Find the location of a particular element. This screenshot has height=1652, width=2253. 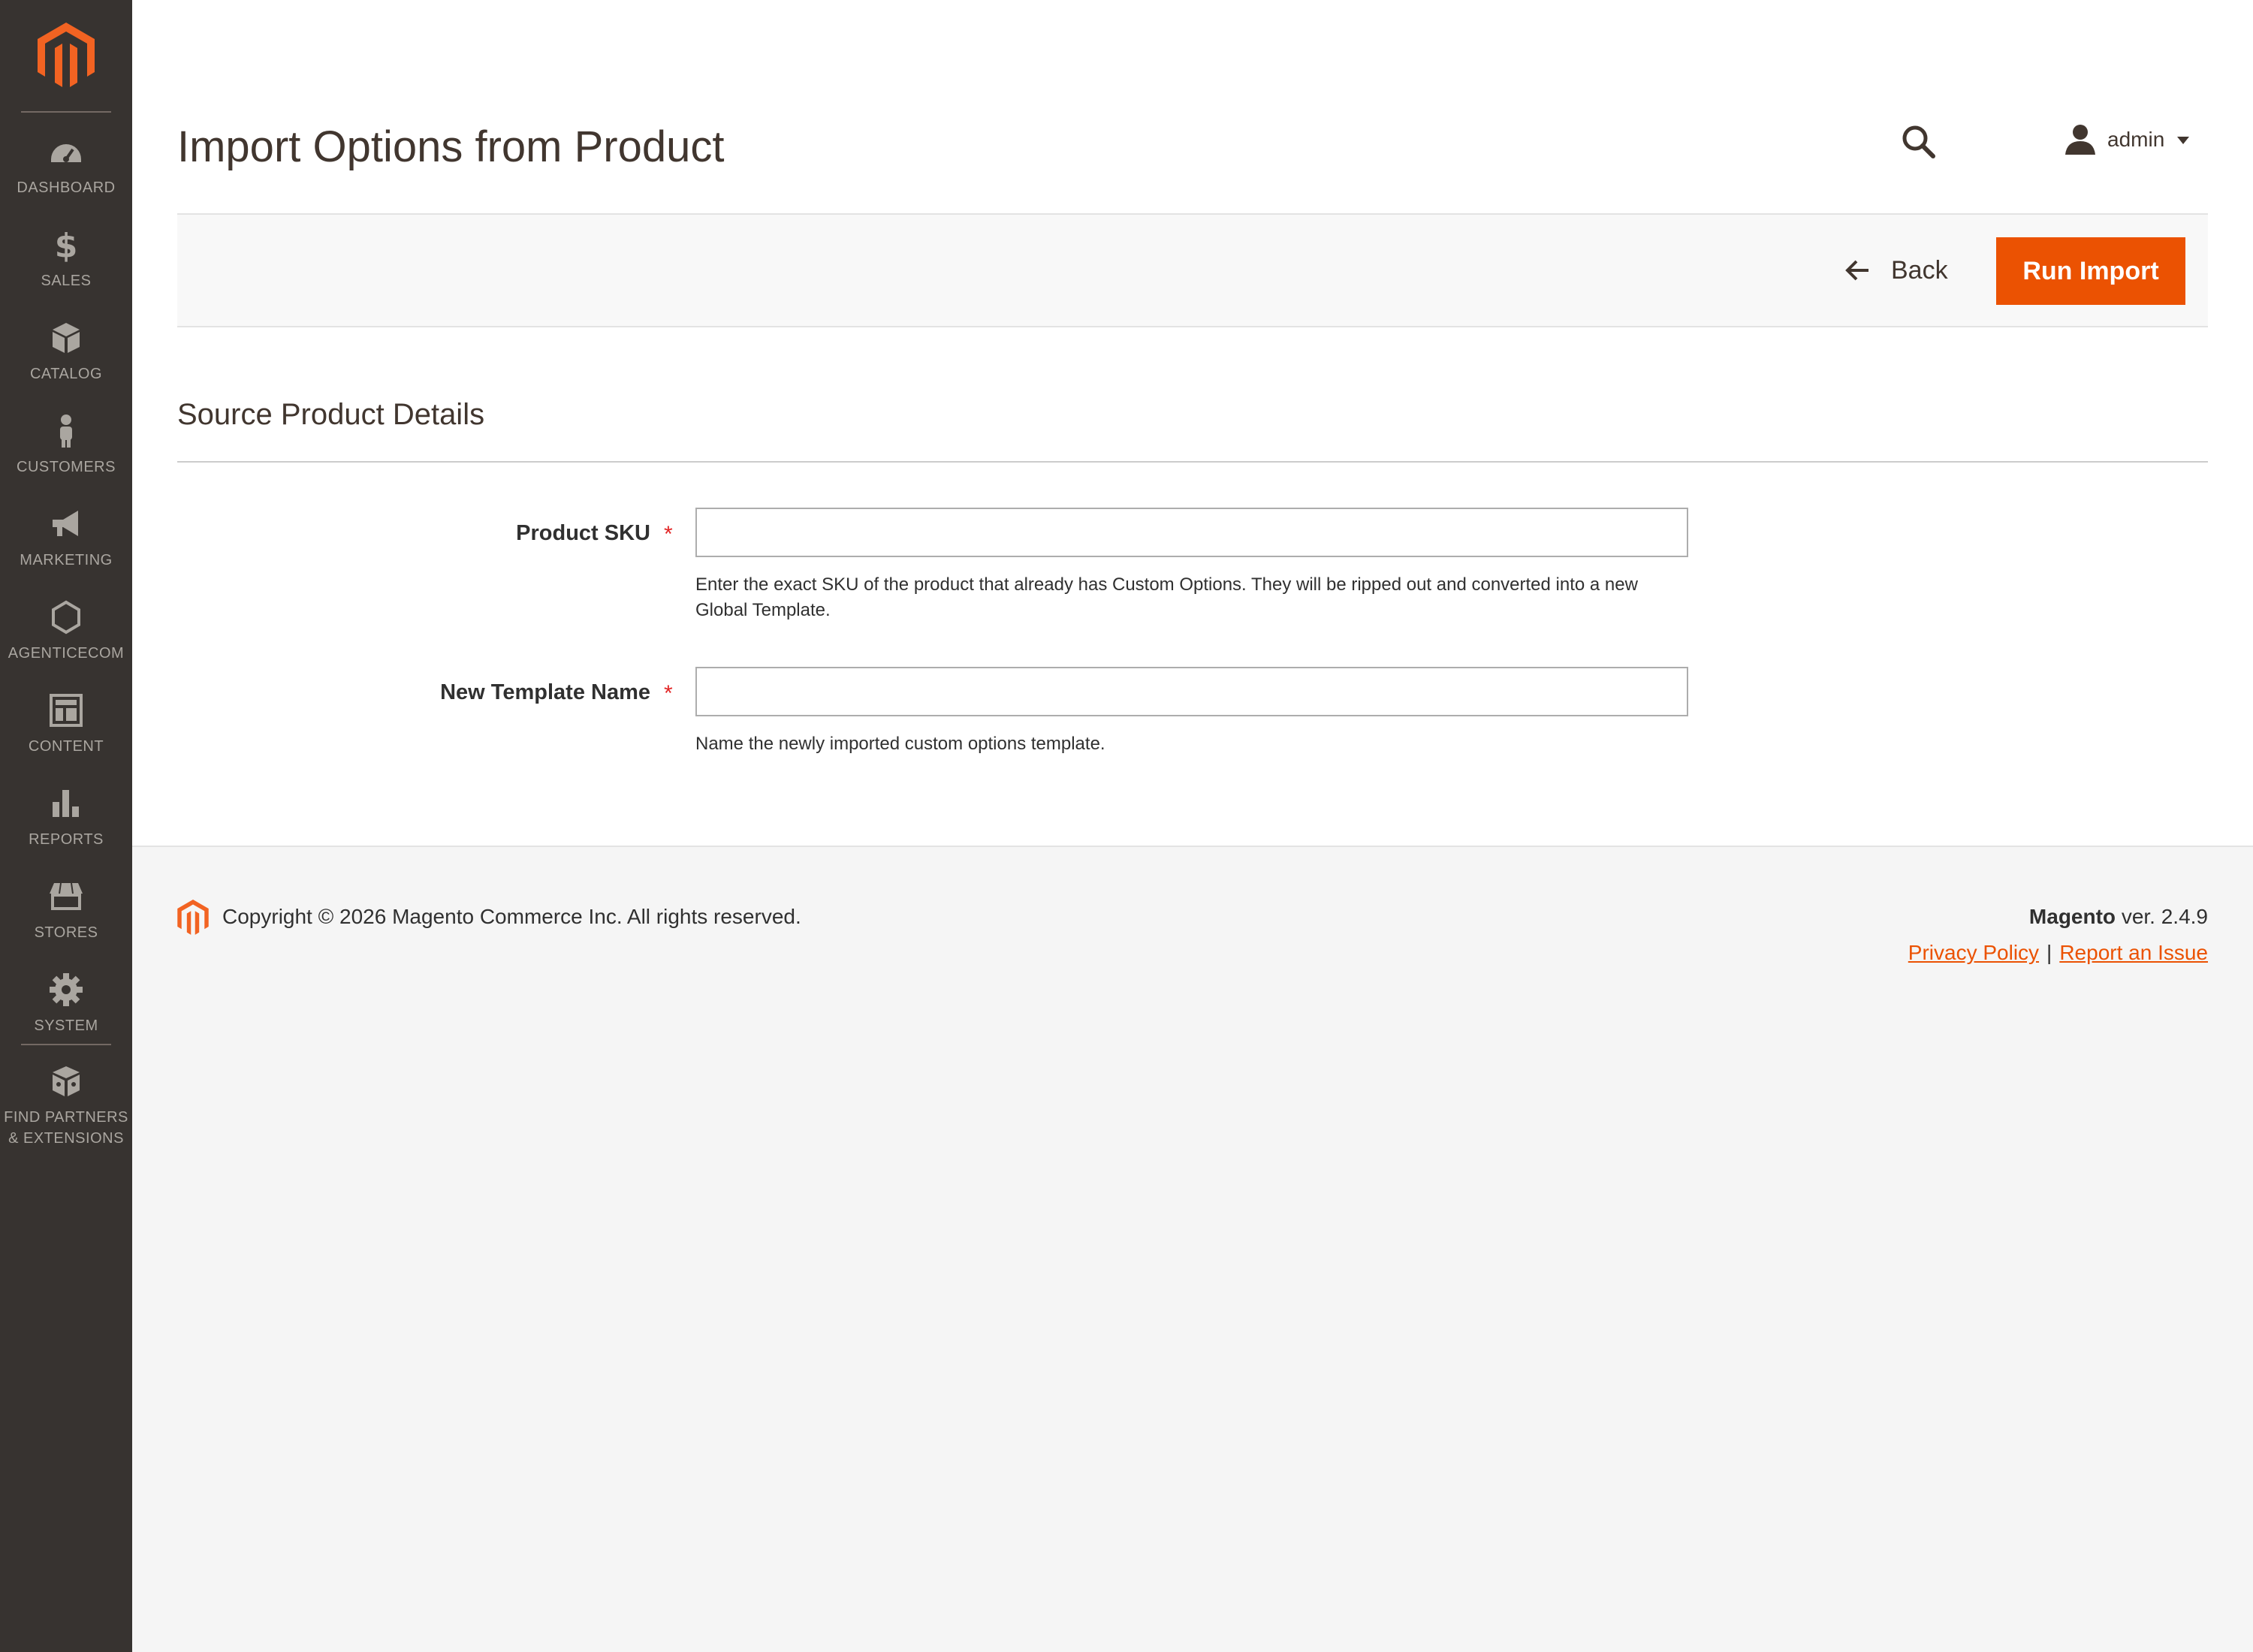

sidebar-item-stores: STORES is located at coordinates (66, 925).